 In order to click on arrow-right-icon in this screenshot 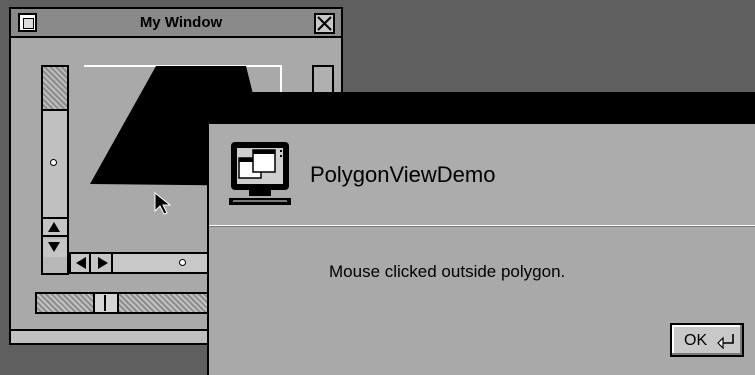, I will do `click(103, 263)`.